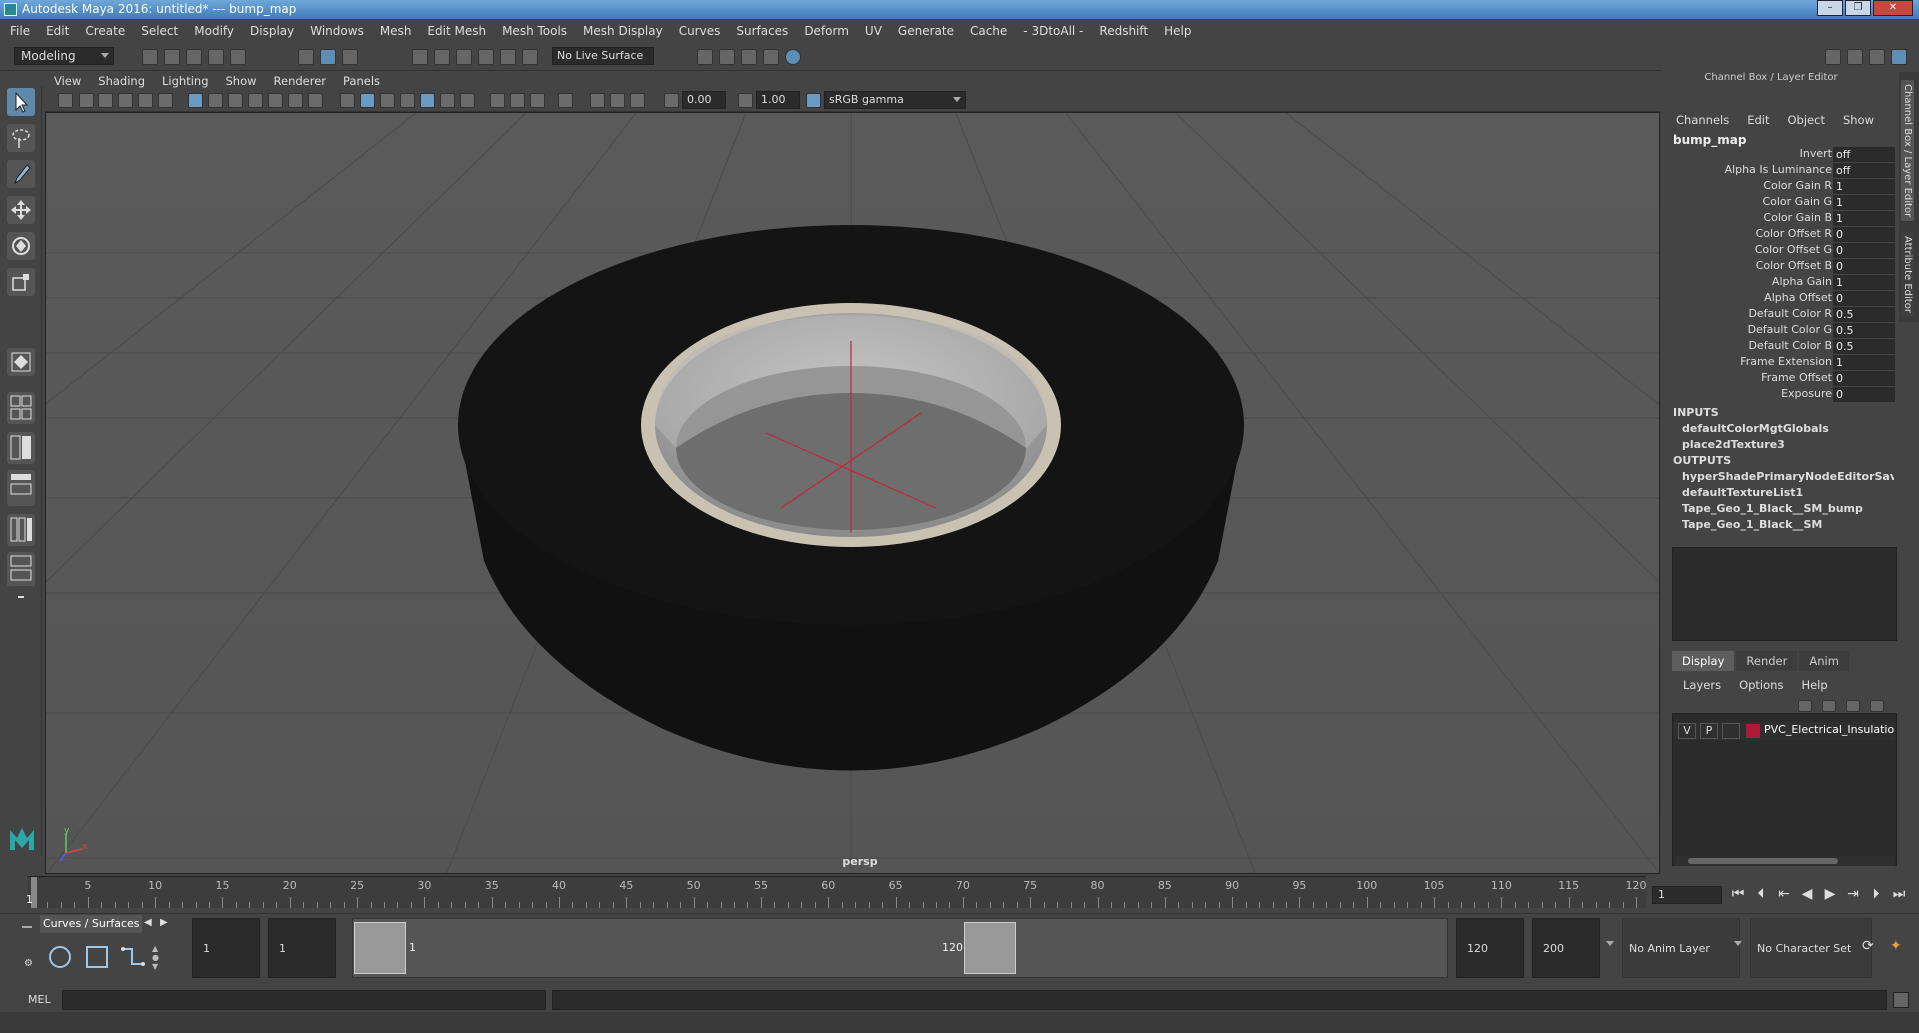  Describe the element at coordinates (1781, 395) in the screenshot. I see `attr-row: Exposure 0` at that location.